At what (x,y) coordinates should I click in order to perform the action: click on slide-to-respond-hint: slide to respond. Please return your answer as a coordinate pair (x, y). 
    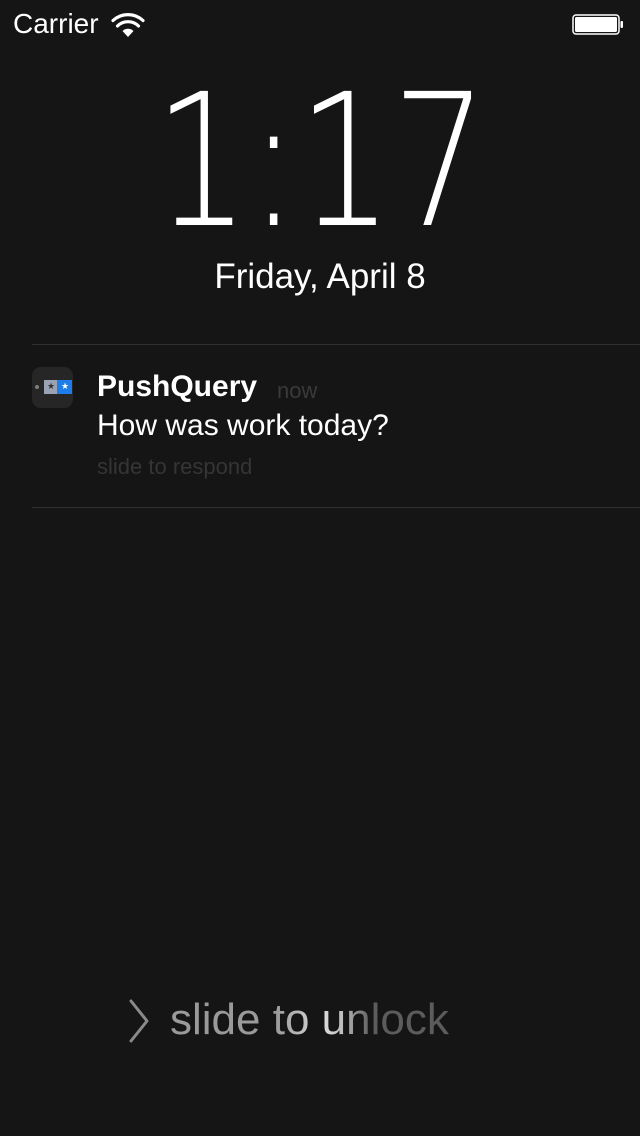
    Looking at the image, I should click on (174, 467).